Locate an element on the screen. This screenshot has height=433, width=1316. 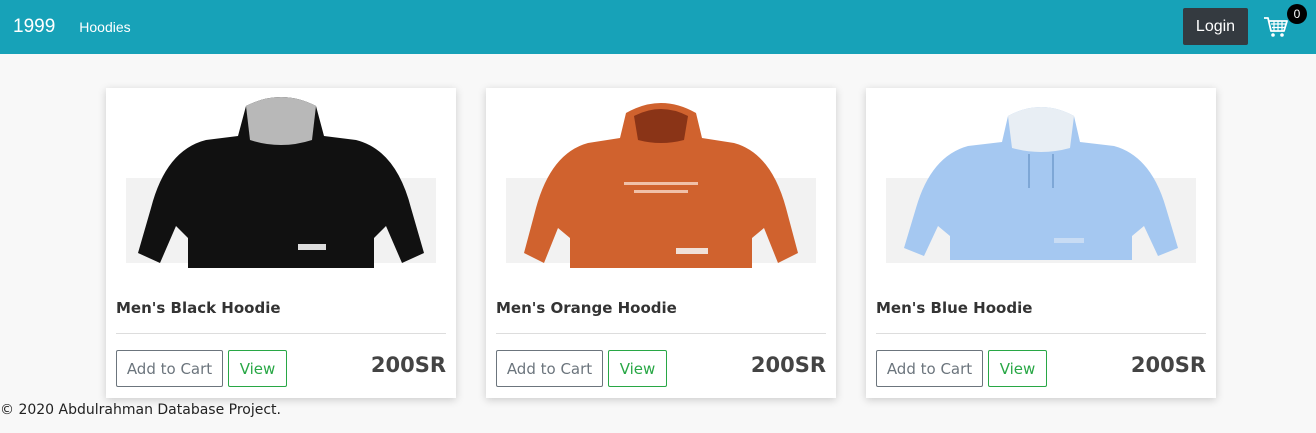
product-title: Men's Blue Hoodie is located at coordinates (954, 308).